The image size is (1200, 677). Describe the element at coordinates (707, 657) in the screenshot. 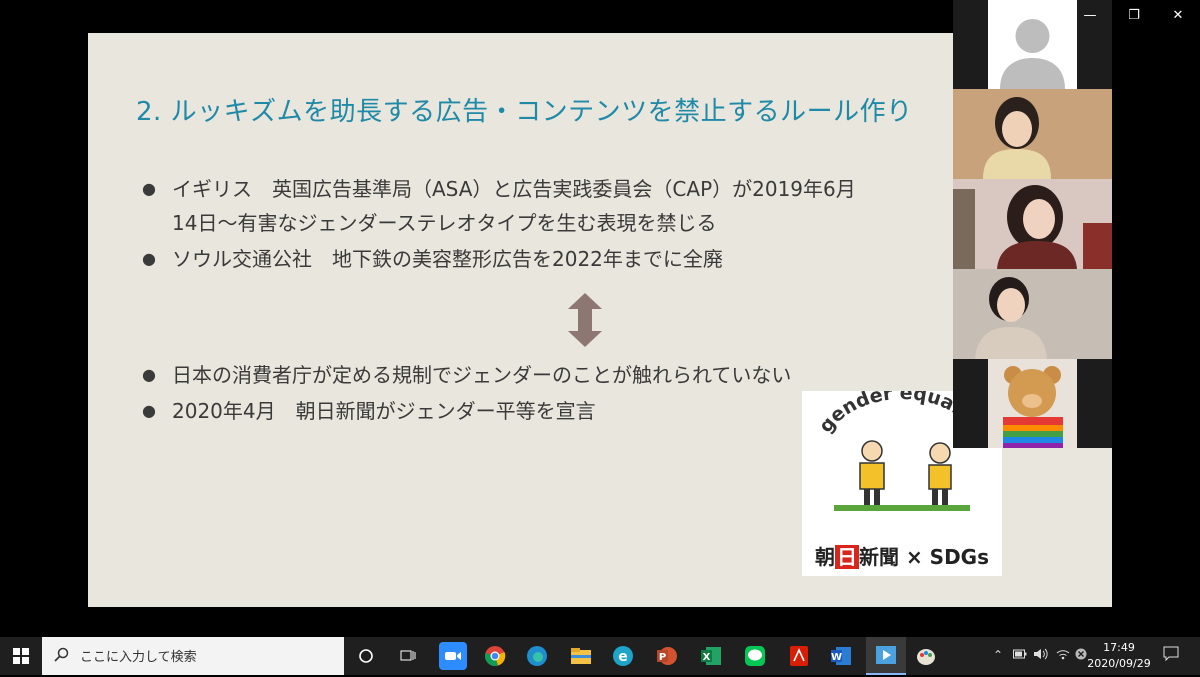

I see `svg-text: X` at that location.